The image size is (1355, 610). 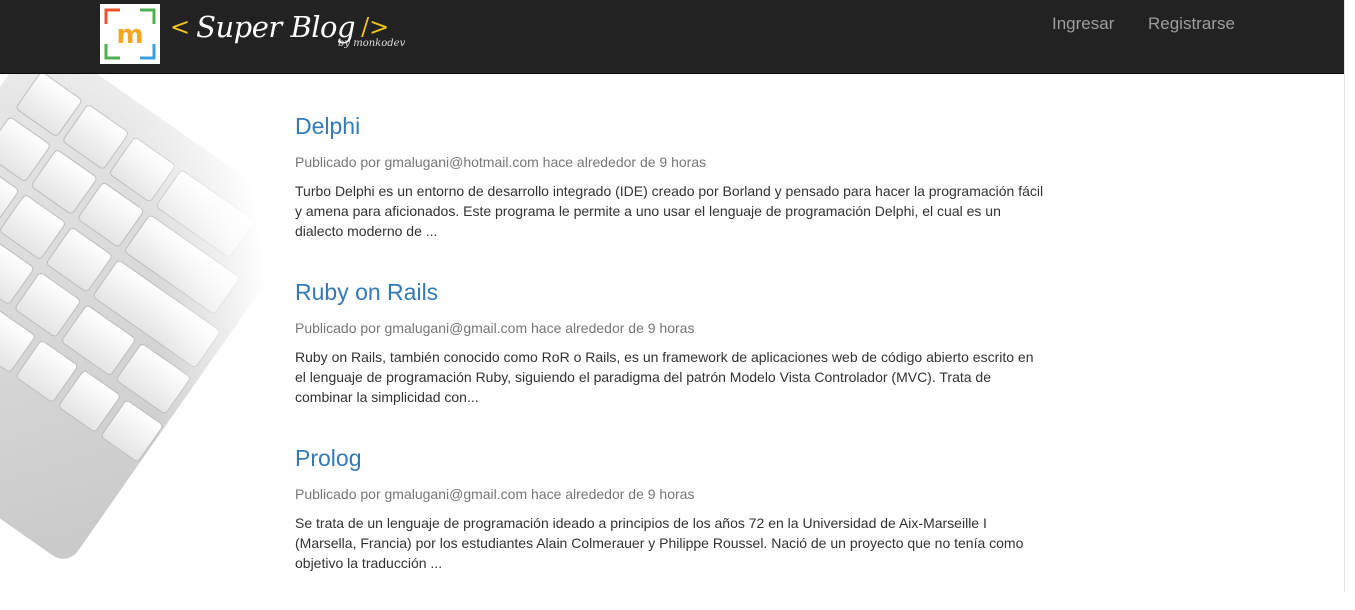 I want to click on brand-open-tag: <, so click(x=180, y=27).